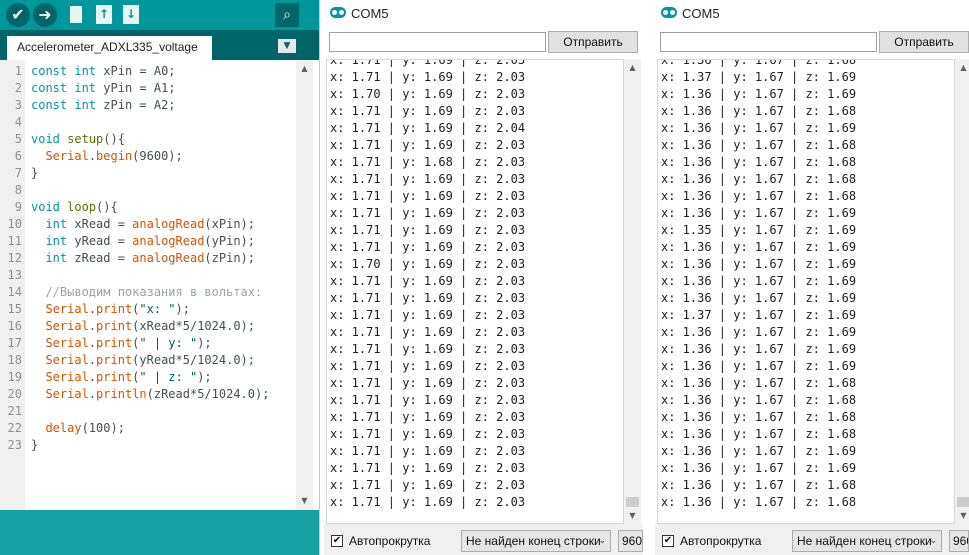 The width and height of the screenshot is (969, 555). Describe the element at coordinates (721, 541) in the screenshot. I see `autoscroll-label: Автопрокрутка` at that location.